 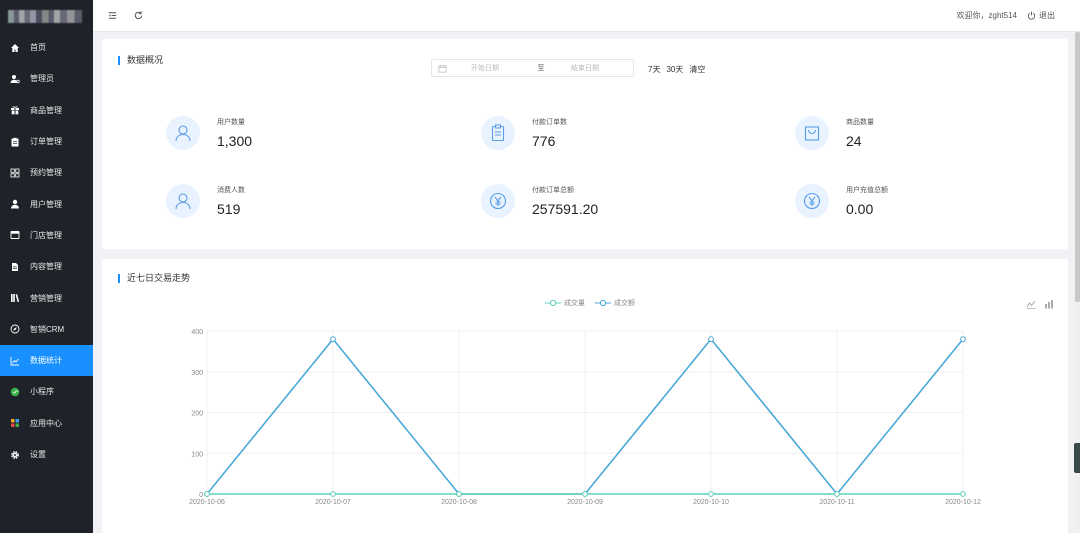 What do you see at coordinates (197, 373) in the screenshot?
I see `y-tick-label: 300` at bounding box center [197, 373].